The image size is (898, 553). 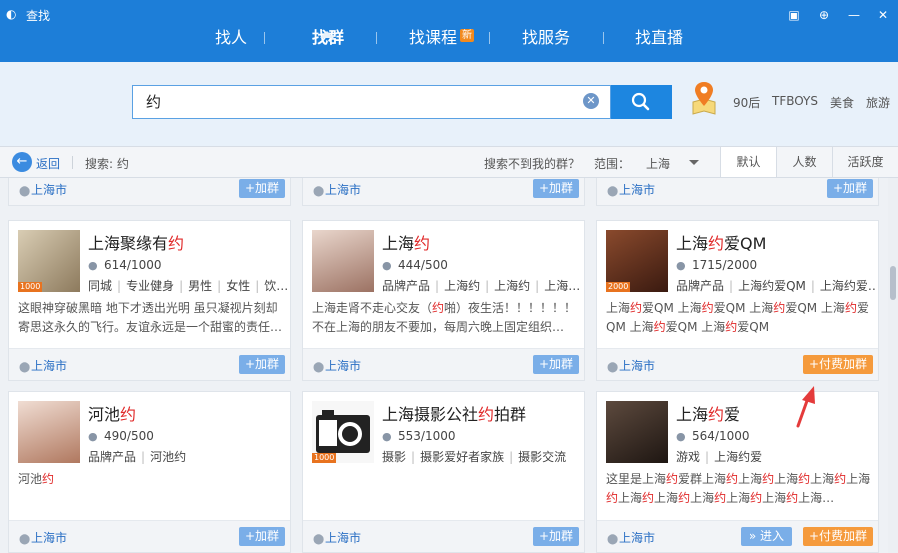 I want to click on back-arrow-icon: ←, so click(x=22, y=162).